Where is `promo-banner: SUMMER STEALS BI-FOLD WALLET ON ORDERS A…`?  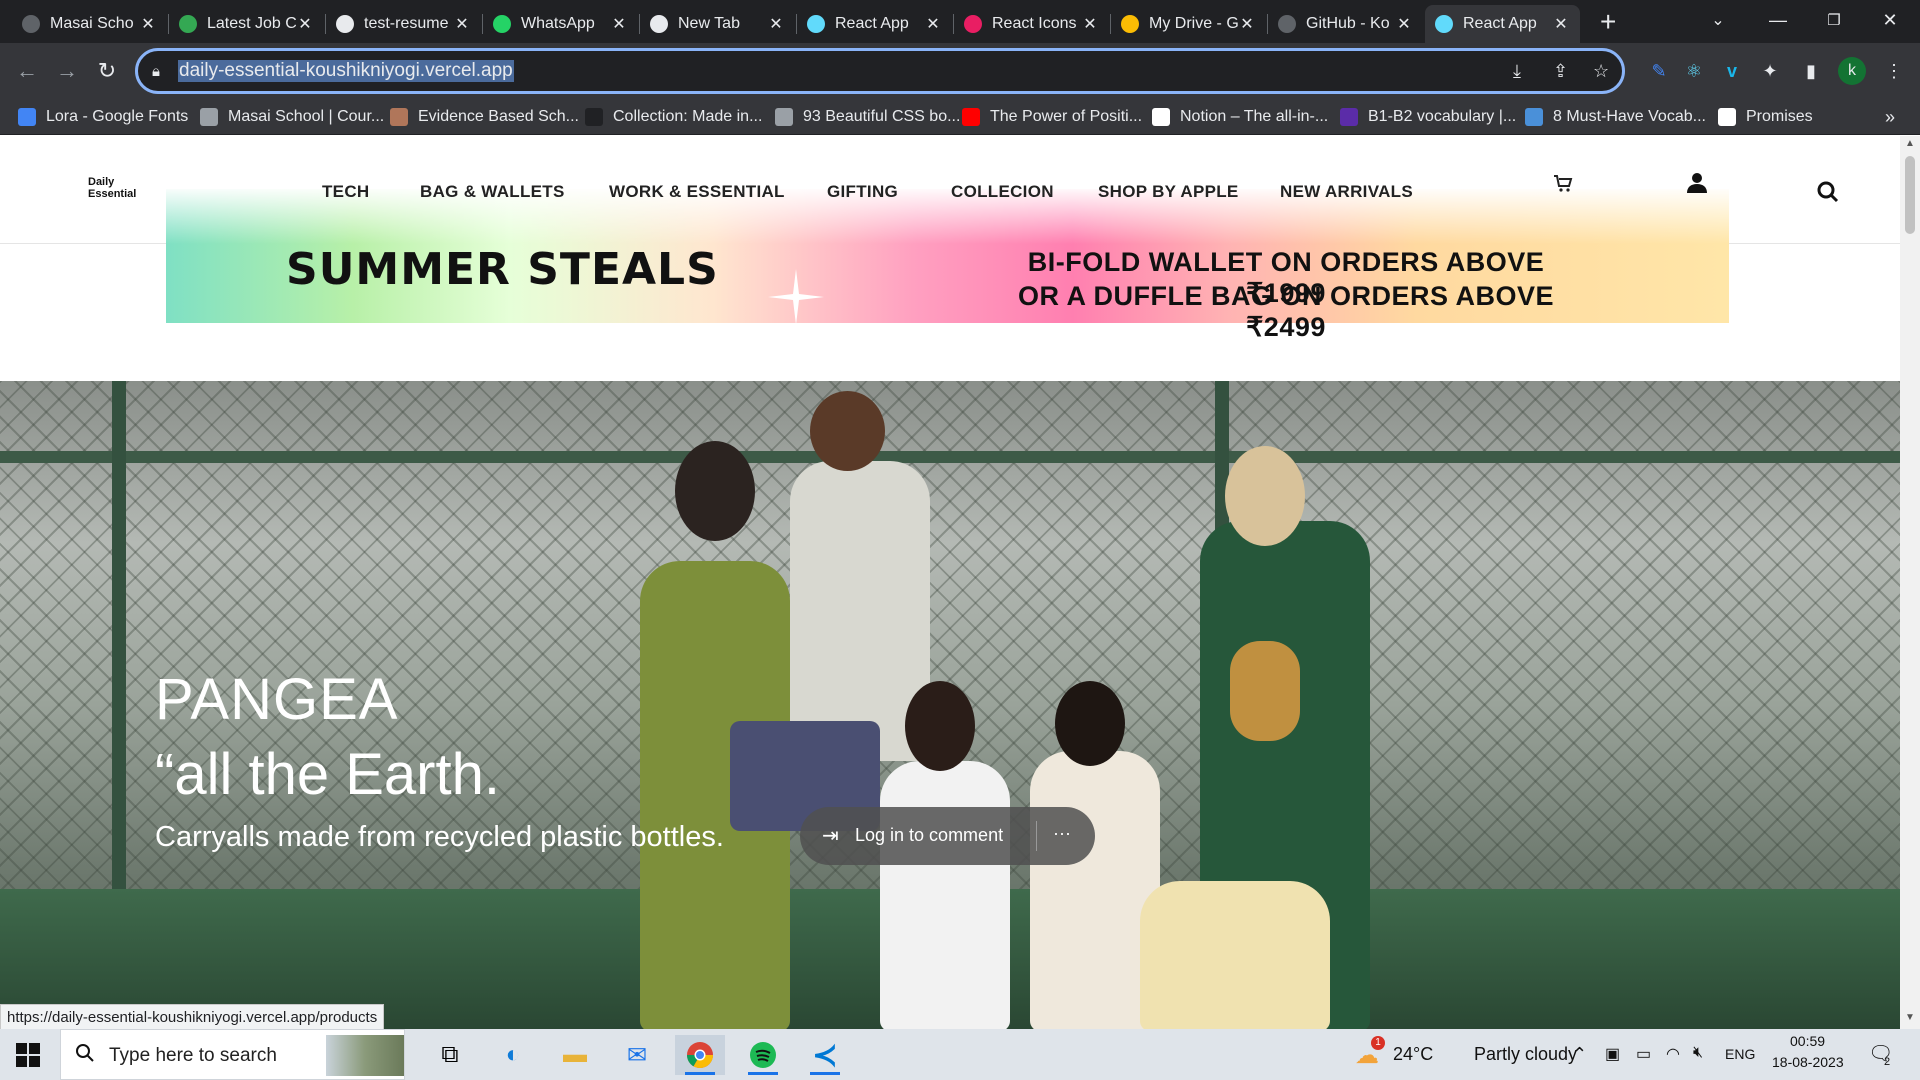 promo-banner: SUMMER STEALS BI-FOLD WALLET ON ORDERS A… is located at coordinates (947, 265).